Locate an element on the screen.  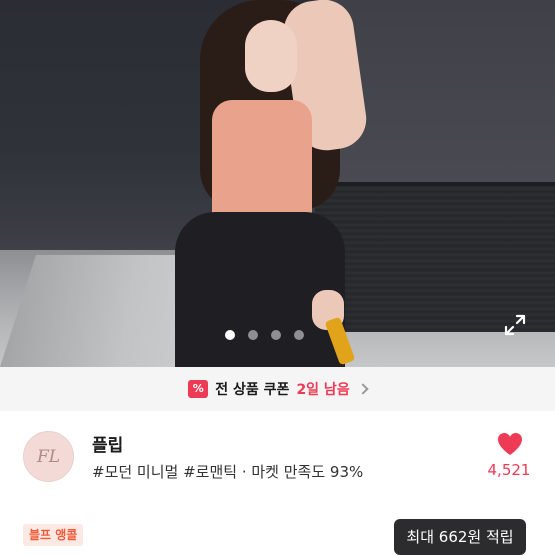
shop-logo-text: FL is located at coordinates (48, 456).